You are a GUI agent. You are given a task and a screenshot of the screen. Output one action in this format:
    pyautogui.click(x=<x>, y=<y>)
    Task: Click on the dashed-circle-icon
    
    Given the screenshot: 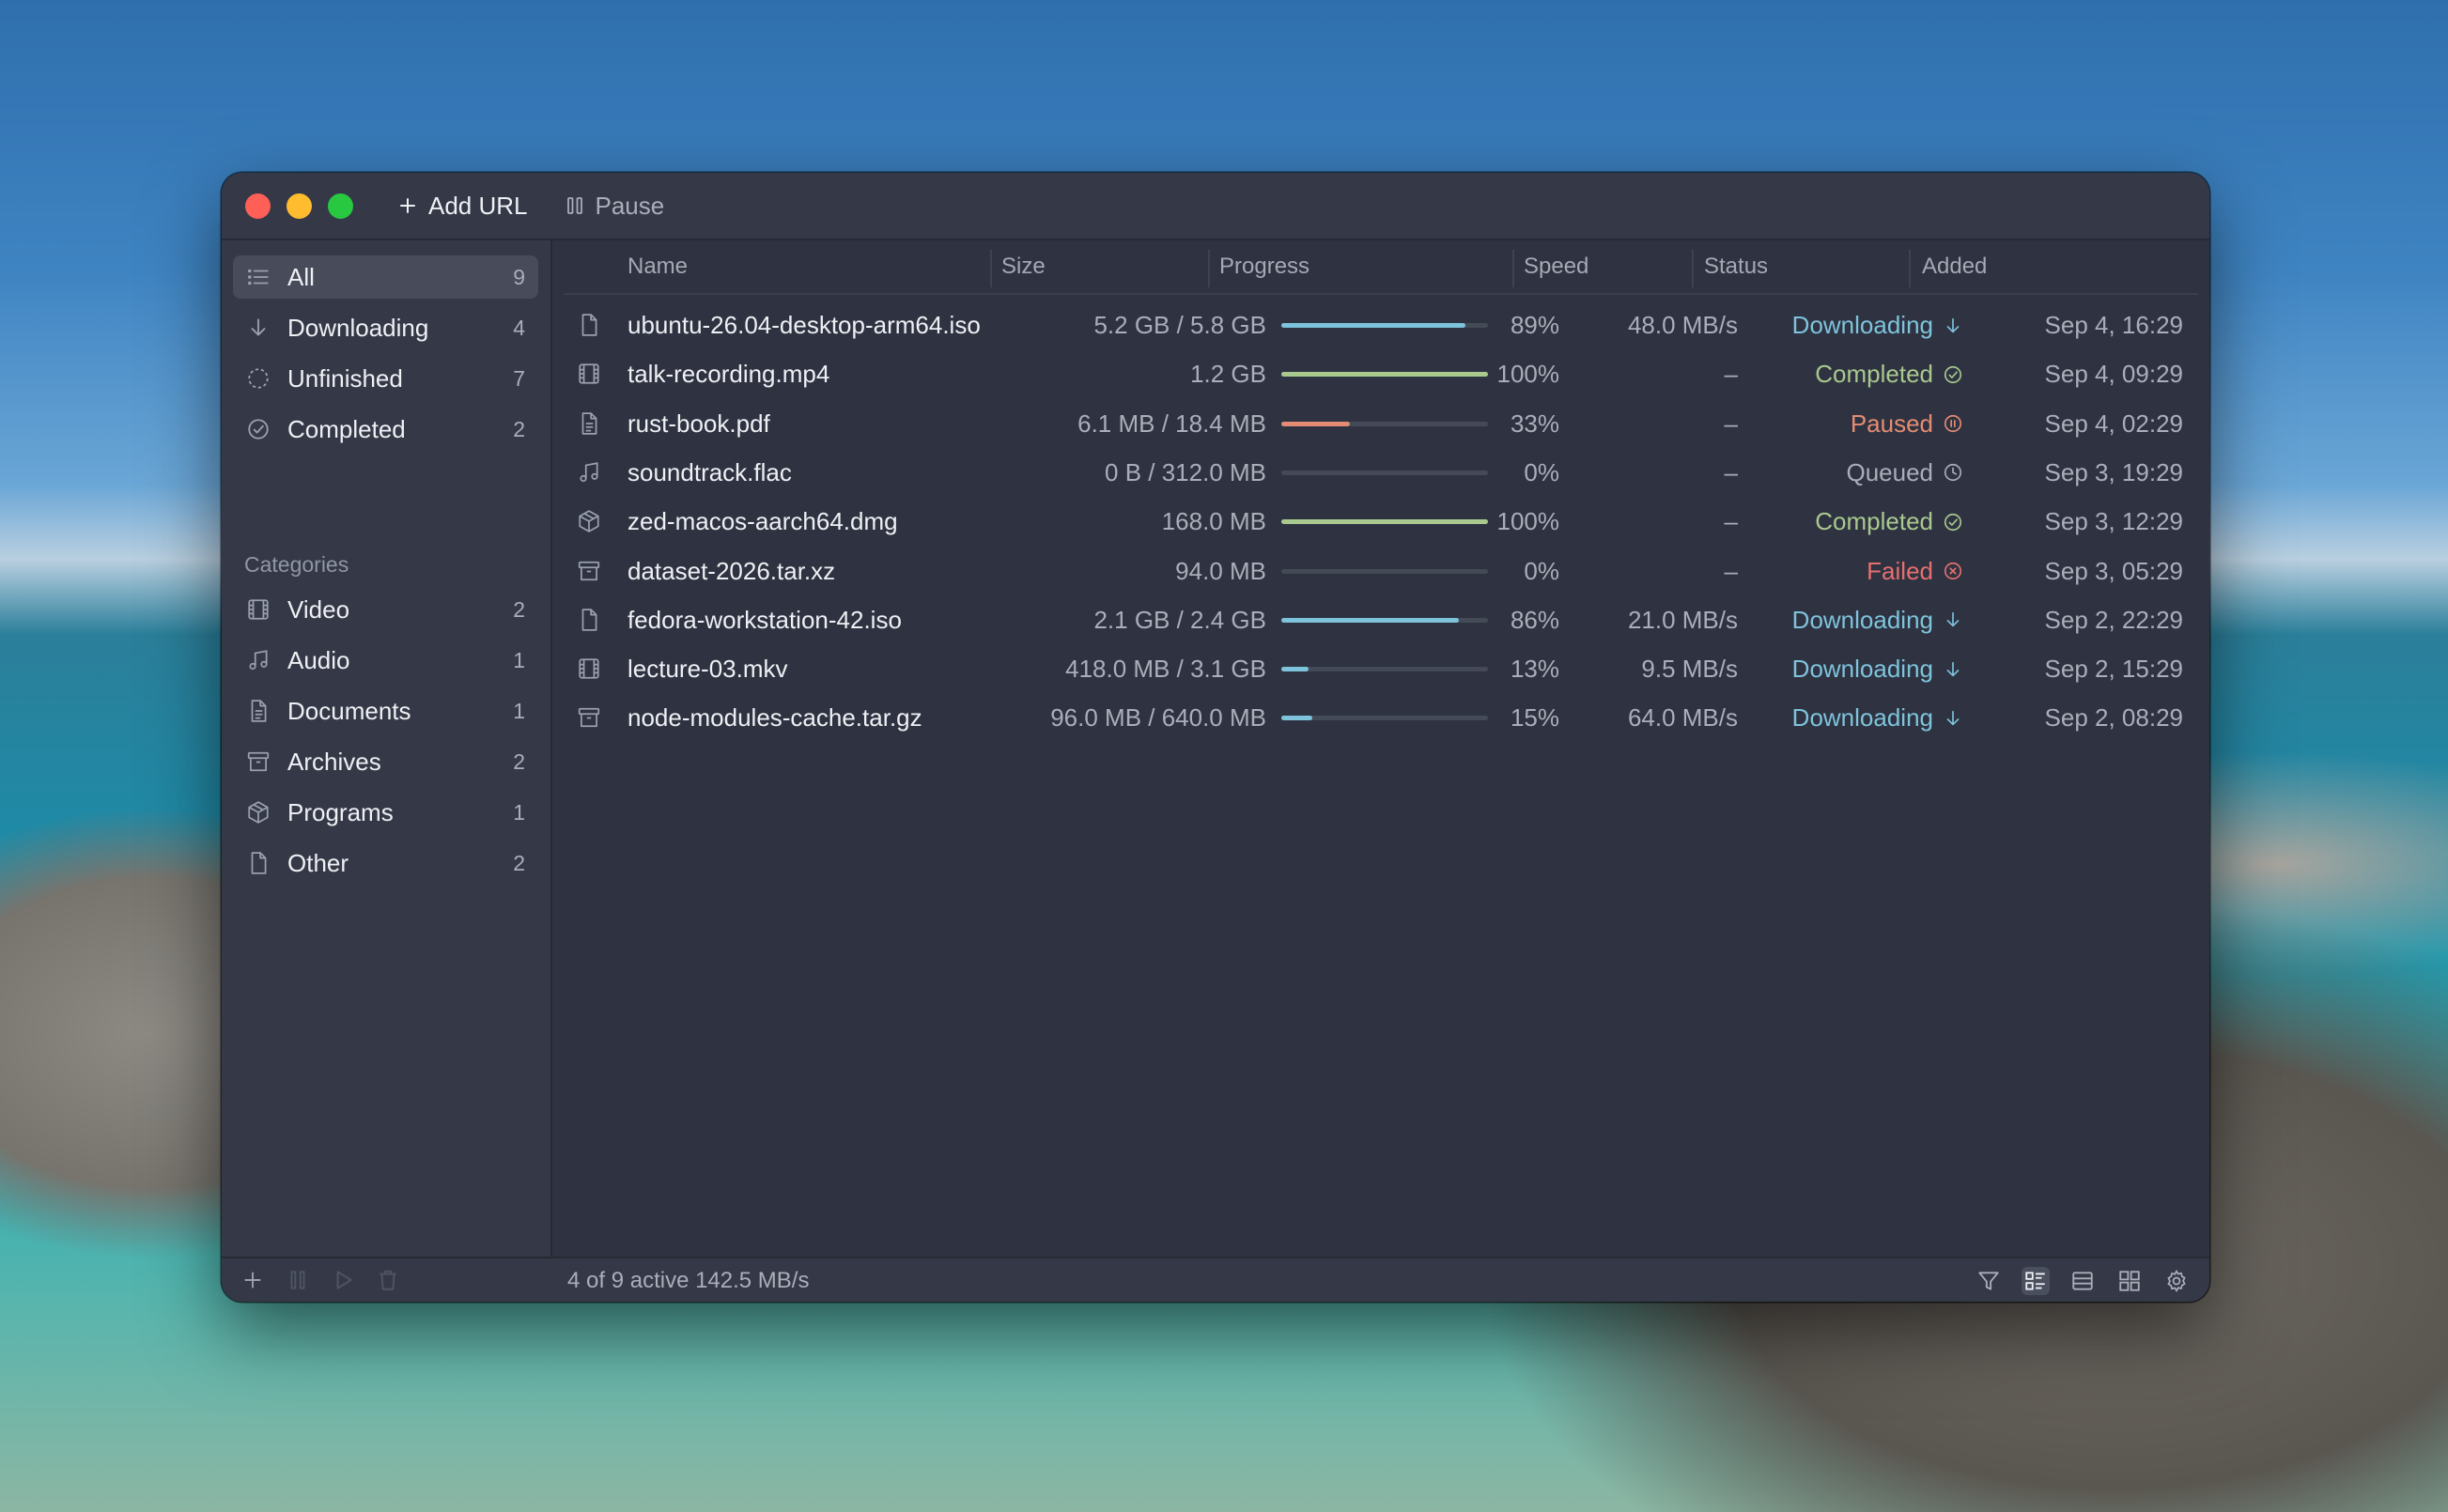 What is the action you would take?
    pyautogui.click(x=258, y=379)
    